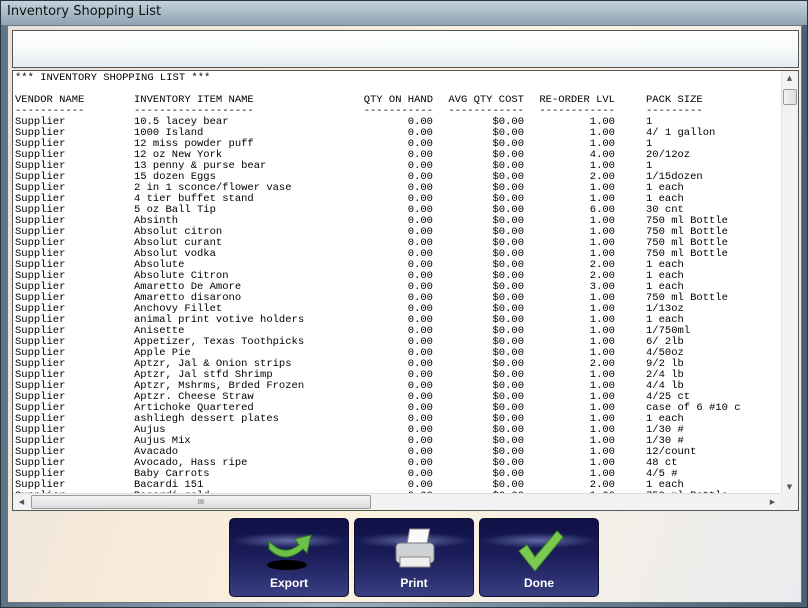  I want to click on export-button: Export, so click(289, 557).